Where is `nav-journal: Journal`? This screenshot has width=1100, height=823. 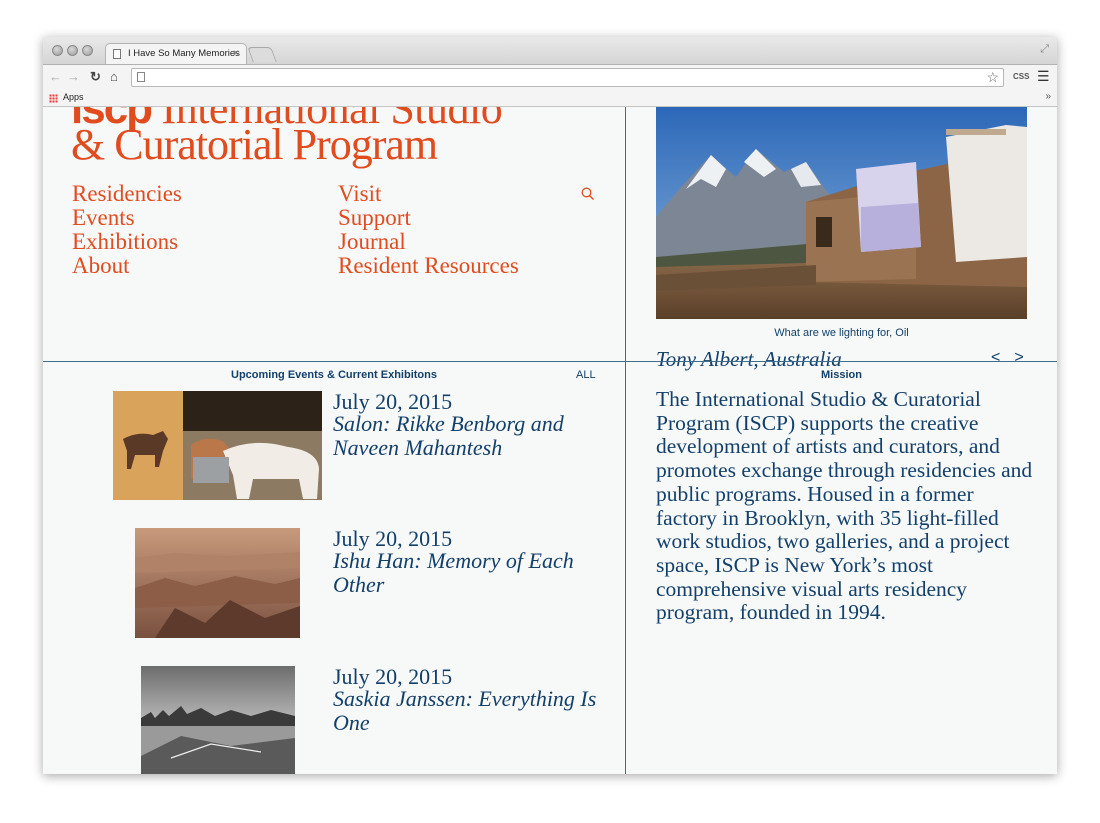 nav-journal: Journal is located at coordinates (428, 242).